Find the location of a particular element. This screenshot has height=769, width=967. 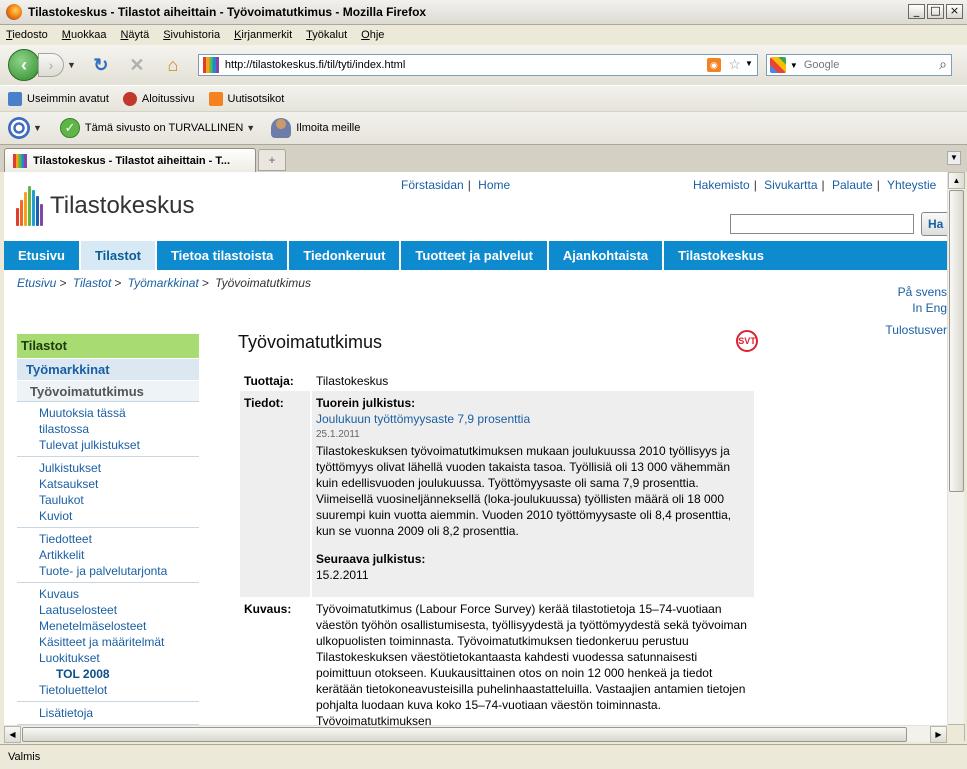

language-links: På svens In Eng is located at coordinates (922, 300).